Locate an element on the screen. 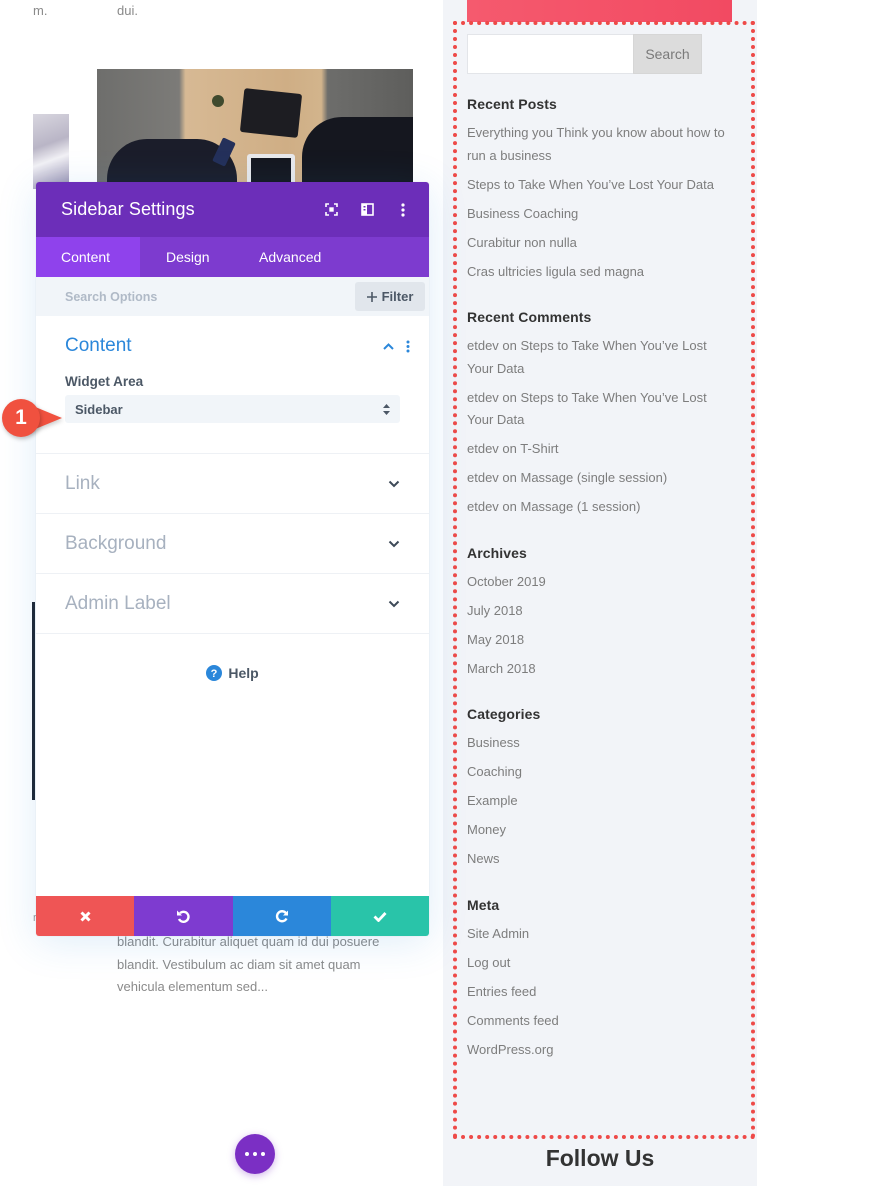 Image resolution: width=880 pixels, height=1186 pixels. help-label: Help is located at coordinates (243, 673).